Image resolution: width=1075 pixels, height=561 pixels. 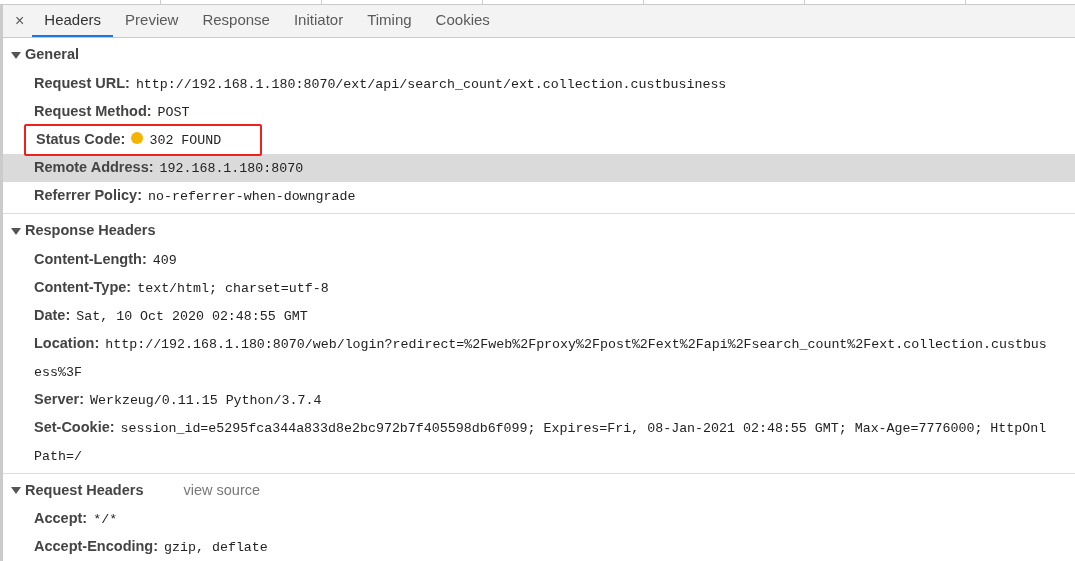 I want to click on header-value: Path=/, so click(x=58, y=456).